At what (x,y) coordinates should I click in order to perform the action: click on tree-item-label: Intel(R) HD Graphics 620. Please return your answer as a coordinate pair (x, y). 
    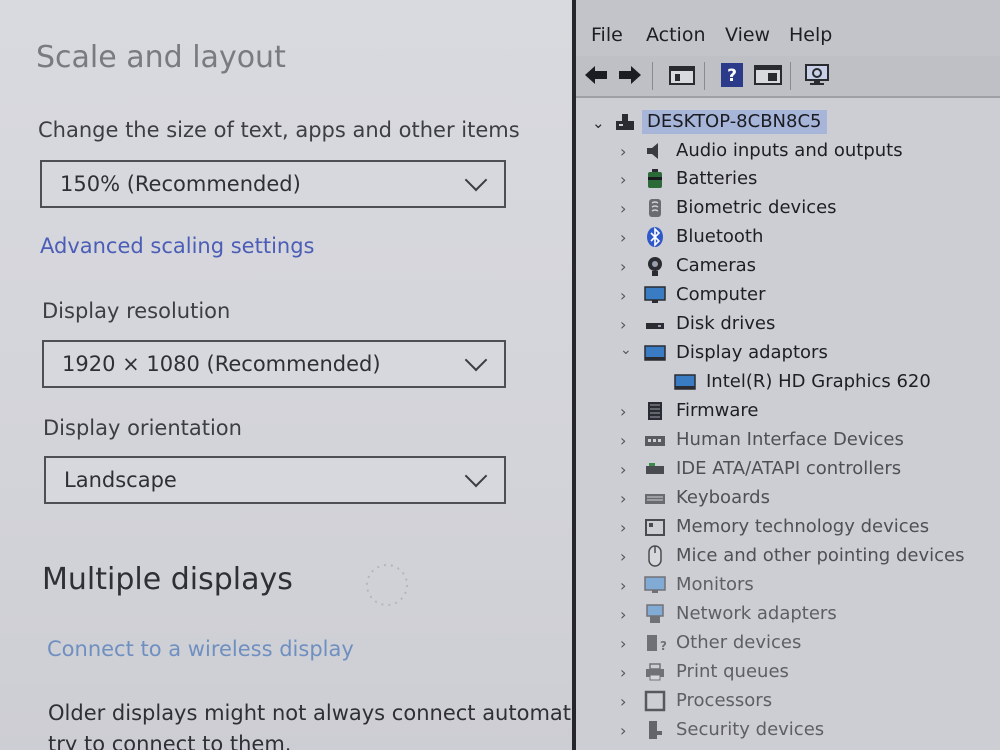
    Looking at the image, I should click on (818, 381).